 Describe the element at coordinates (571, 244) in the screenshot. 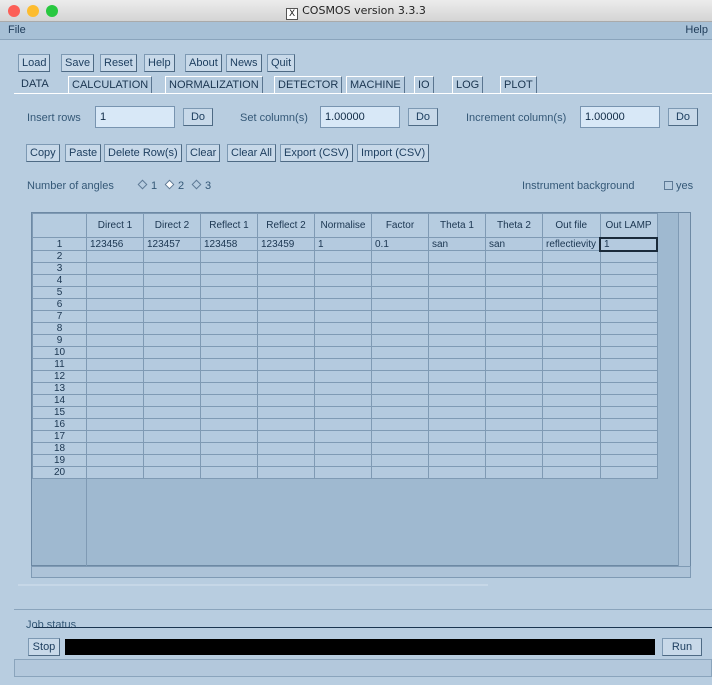

I see `table-cell: reflectievity` at that location.